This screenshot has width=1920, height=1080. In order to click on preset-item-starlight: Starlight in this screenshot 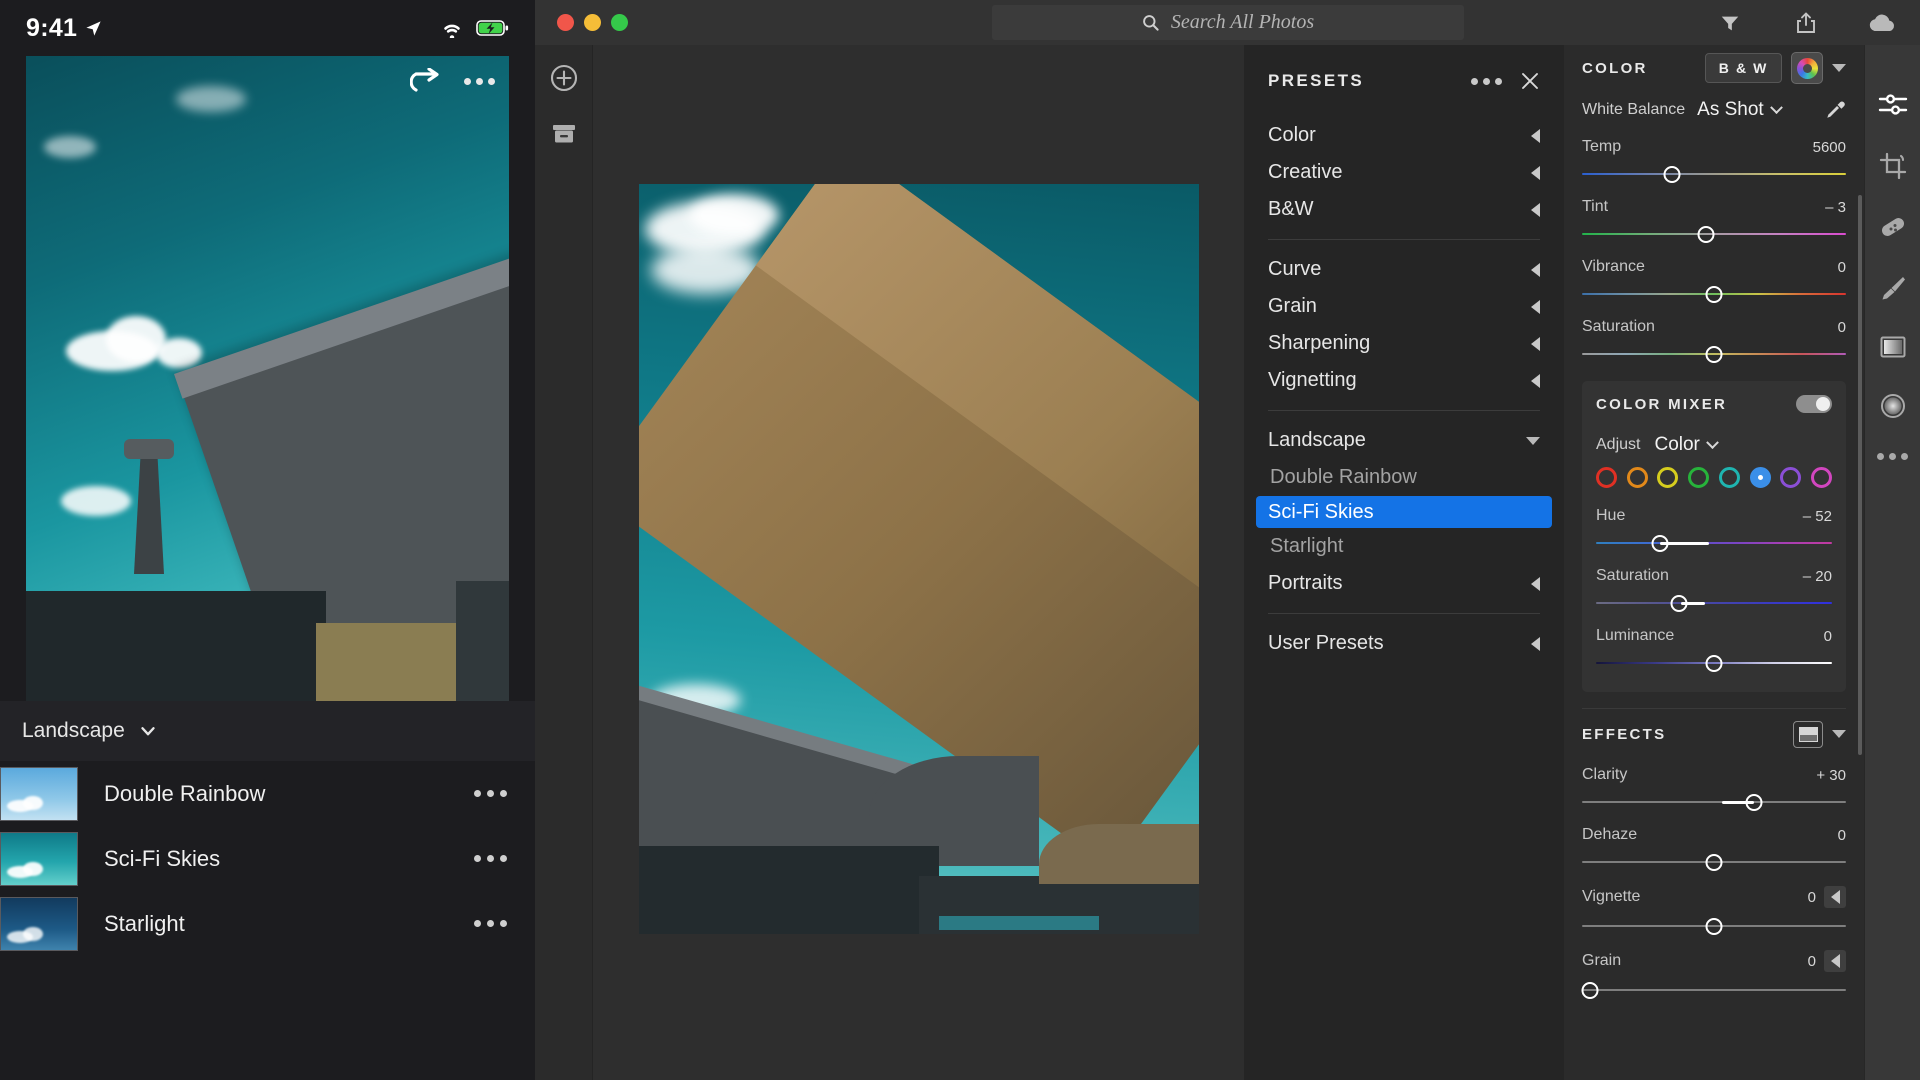, I will do `click(1404, 546)`.